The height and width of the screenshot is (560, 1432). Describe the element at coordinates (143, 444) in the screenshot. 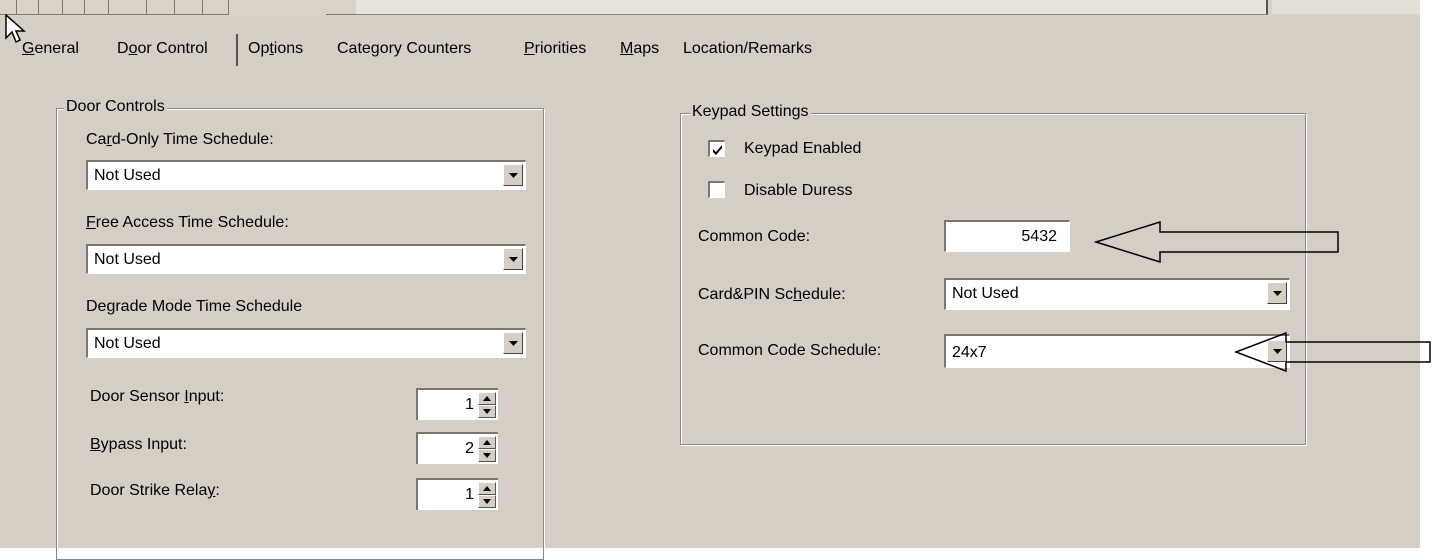

I see `label-rest: ypass Input:` at that location.